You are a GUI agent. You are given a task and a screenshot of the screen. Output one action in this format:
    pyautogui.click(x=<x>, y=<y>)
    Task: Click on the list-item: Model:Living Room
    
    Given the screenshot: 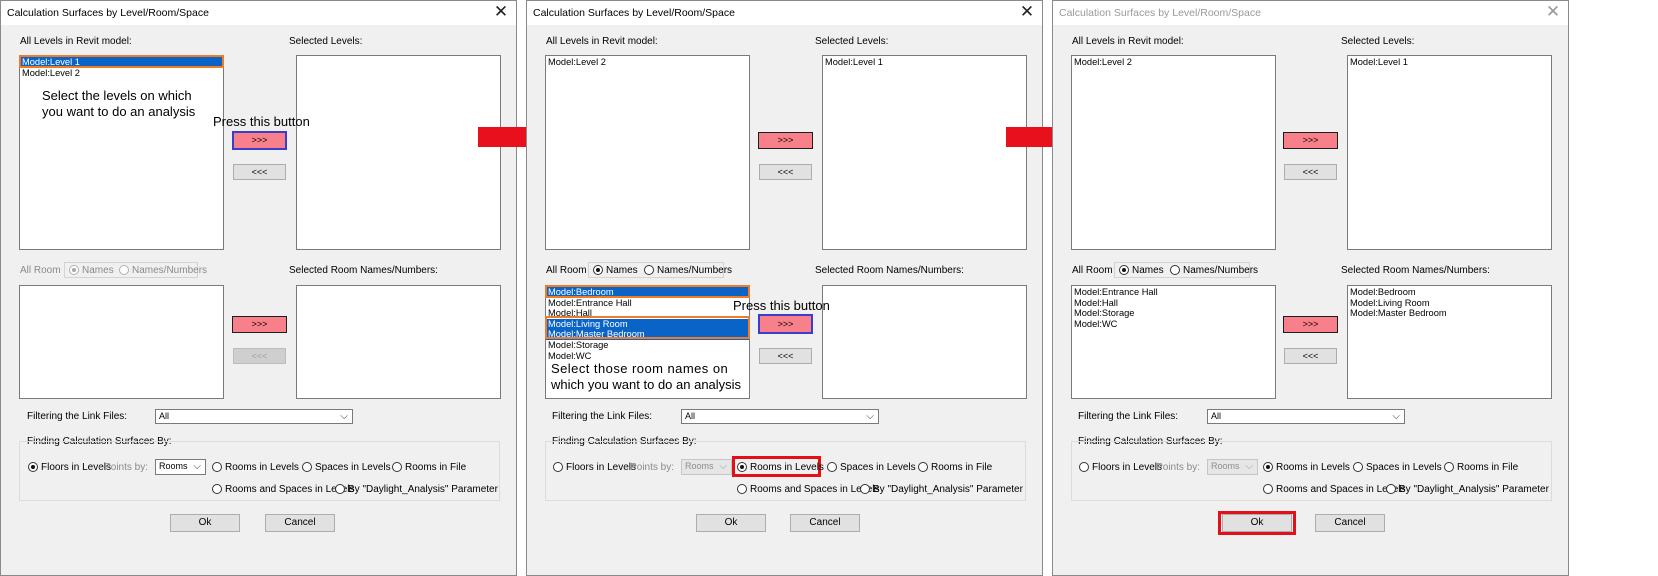 What is the action you would take?
    pyautogui.click(x=1449, y=303)
    